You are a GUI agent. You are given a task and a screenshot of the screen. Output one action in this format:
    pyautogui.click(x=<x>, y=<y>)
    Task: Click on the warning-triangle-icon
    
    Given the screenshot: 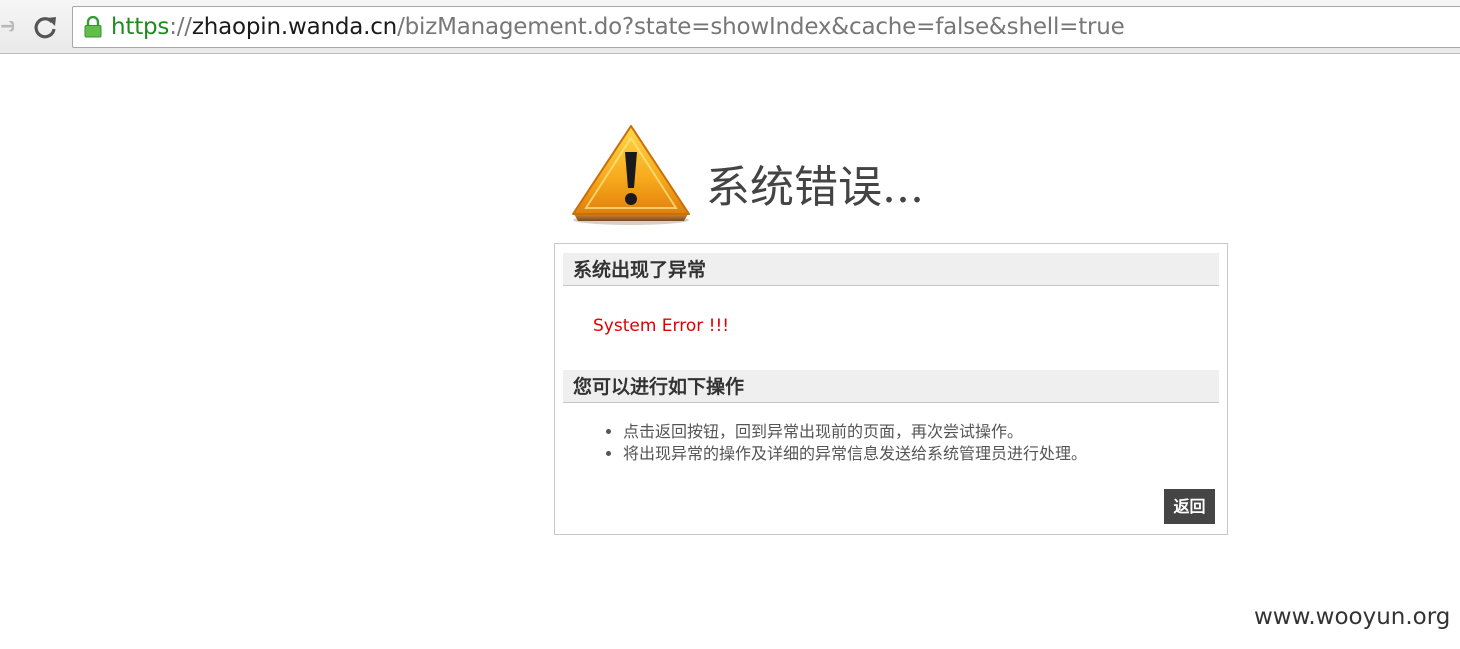 What is the action you would take?
    pyautogui.click(x=631, y=174)
    